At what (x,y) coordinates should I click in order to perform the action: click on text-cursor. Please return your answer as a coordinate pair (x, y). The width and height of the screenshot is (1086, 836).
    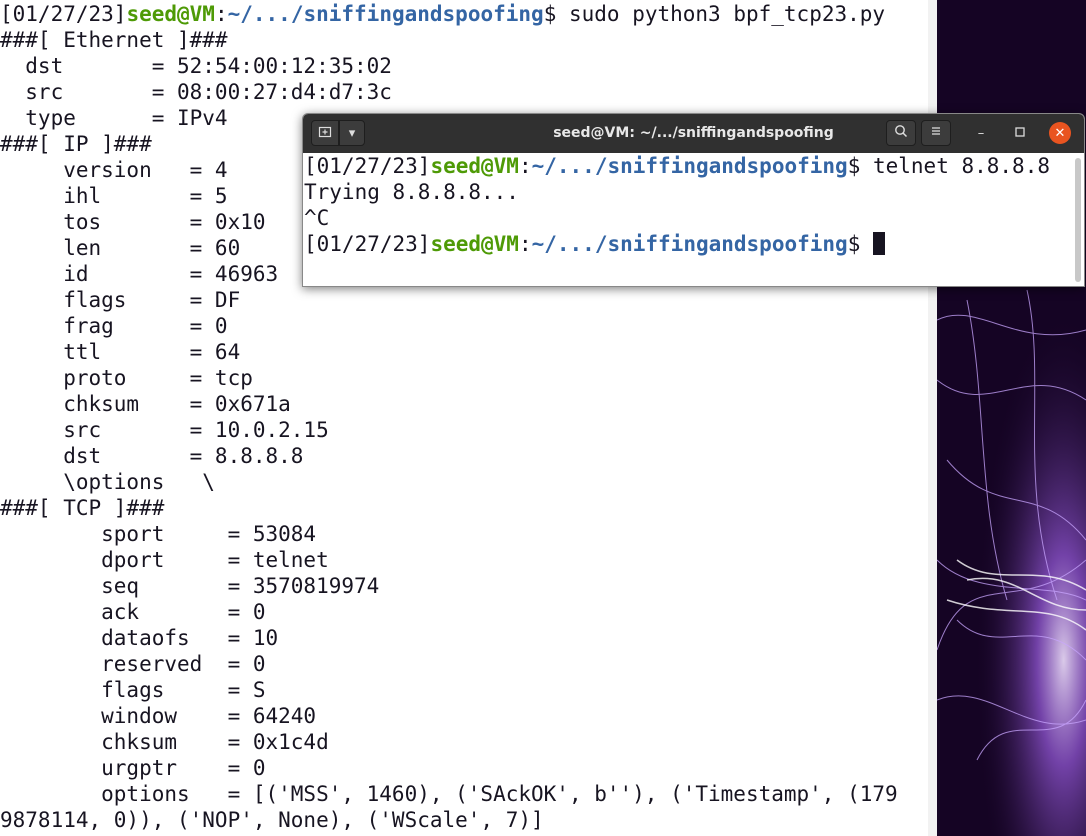
    Looking at the image, I should click on (878, 243).